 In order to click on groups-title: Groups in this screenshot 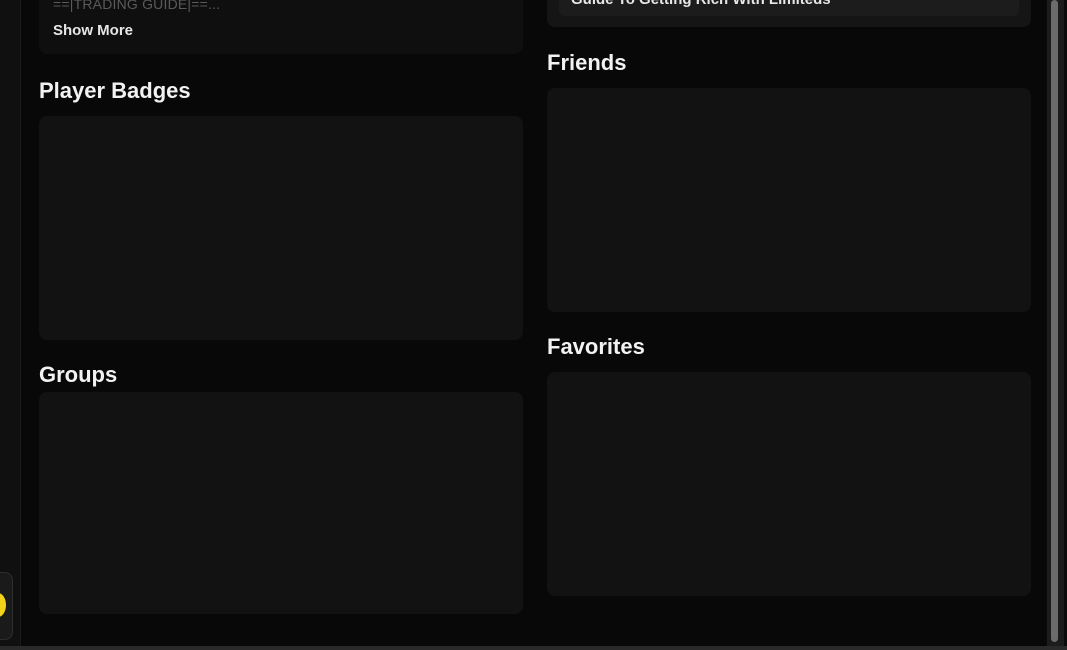, I will do `click(78, 374)`.